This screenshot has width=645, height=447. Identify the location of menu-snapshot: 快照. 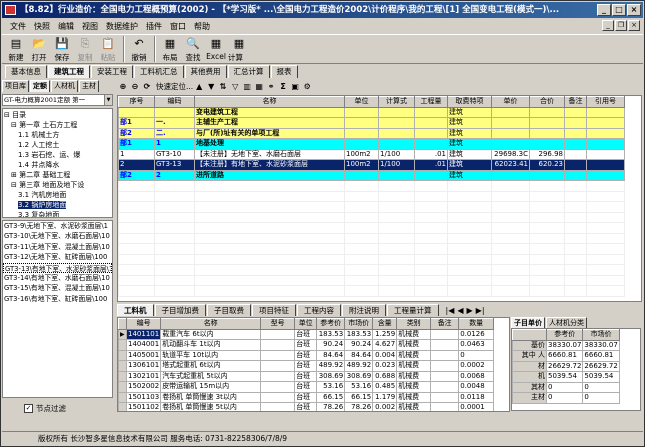
(42, 26).